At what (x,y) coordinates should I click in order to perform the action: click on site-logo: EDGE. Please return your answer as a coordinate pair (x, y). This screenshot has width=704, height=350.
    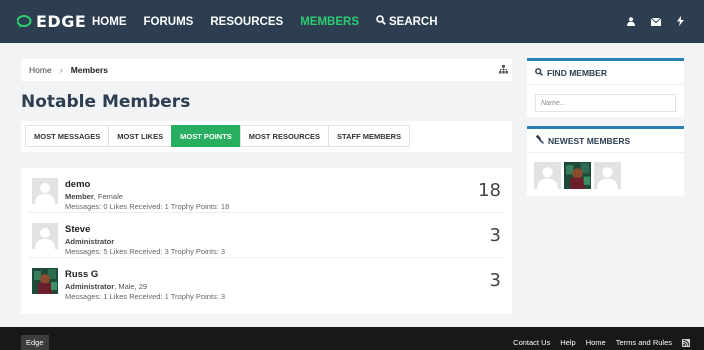
    Looking at the image, I should click on (51, 21).